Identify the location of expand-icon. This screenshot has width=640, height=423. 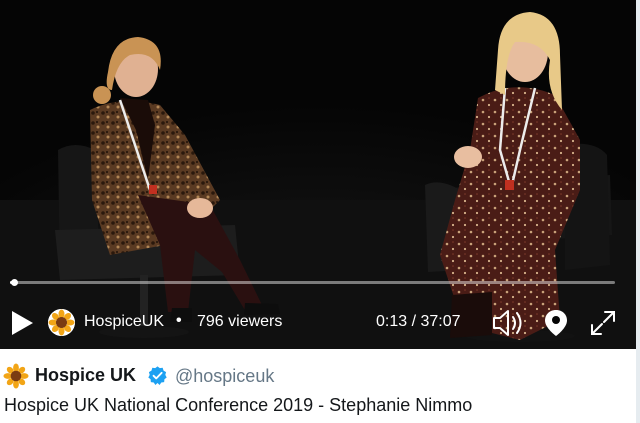
(603, 323).